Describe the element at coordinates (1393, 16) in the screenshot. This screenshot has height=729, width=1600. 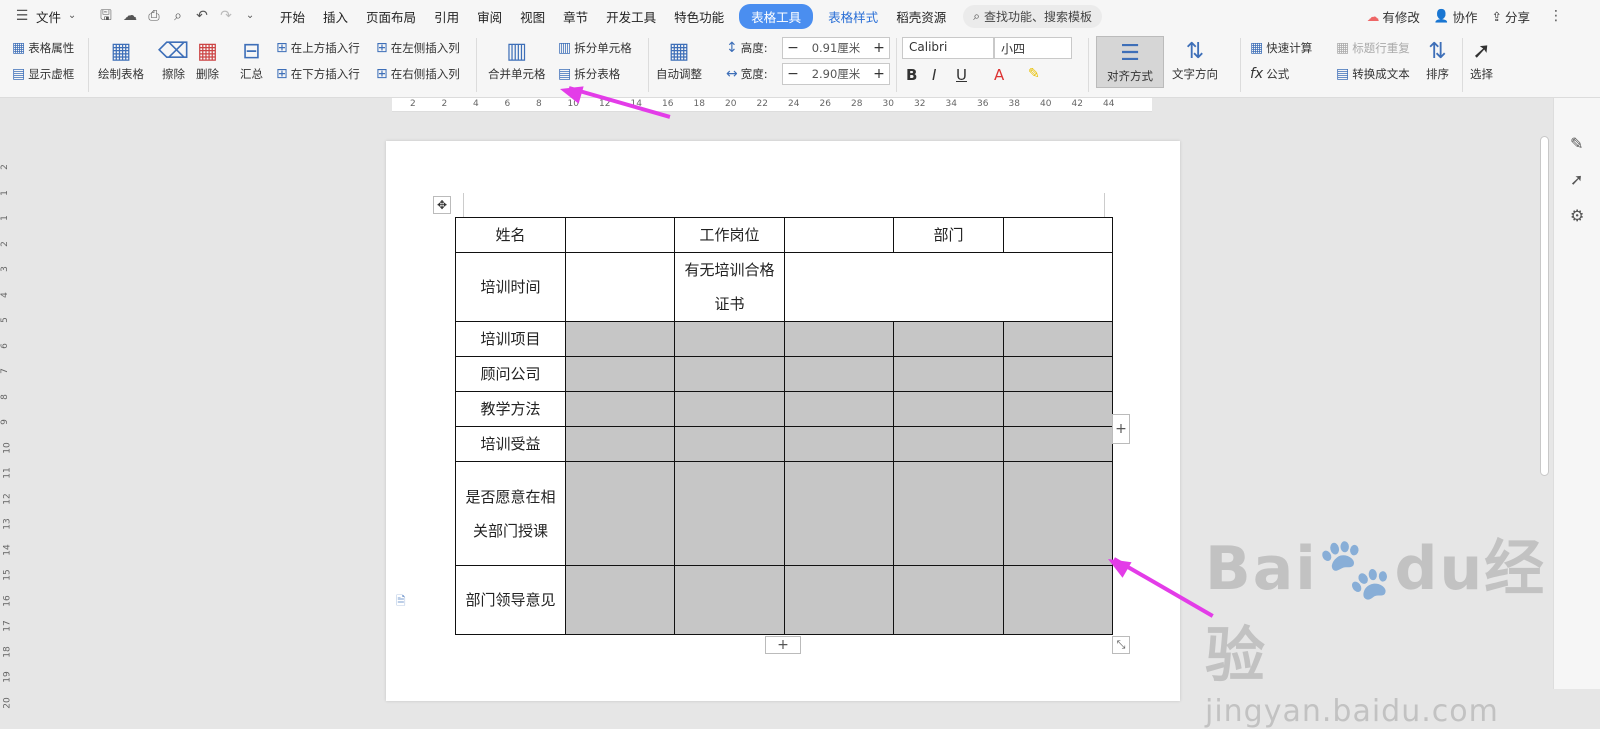
I see `modified-button: ☁ 有修改` at that location.